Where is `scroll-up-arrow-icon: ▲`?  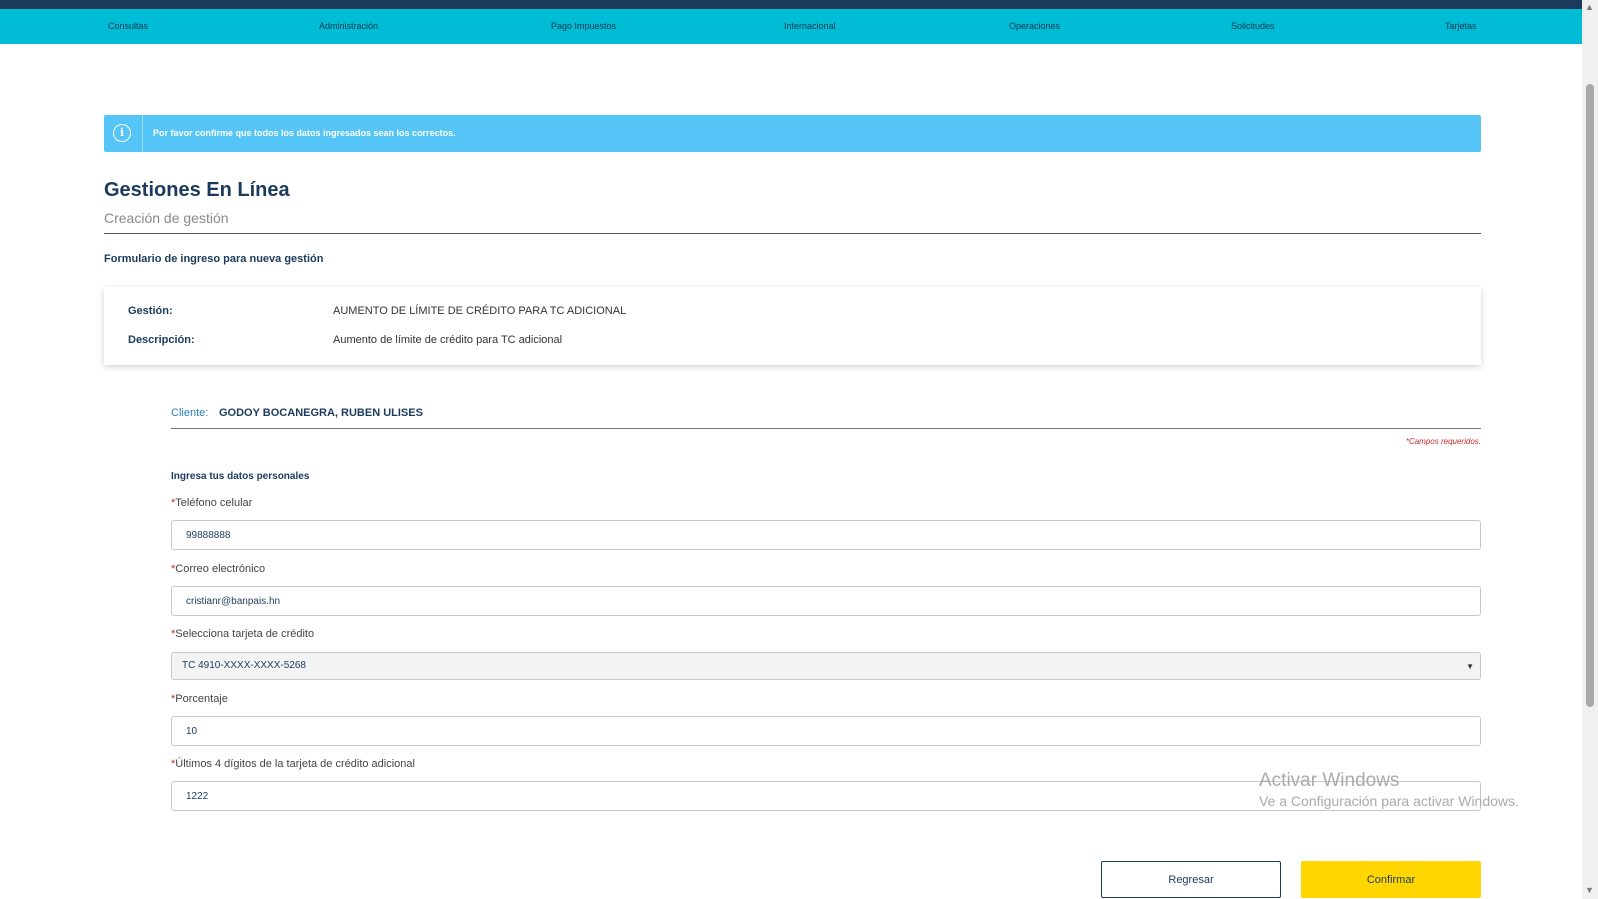
scroll-up-arrow-icon: ▲ is located at coordinates (1589, 7).